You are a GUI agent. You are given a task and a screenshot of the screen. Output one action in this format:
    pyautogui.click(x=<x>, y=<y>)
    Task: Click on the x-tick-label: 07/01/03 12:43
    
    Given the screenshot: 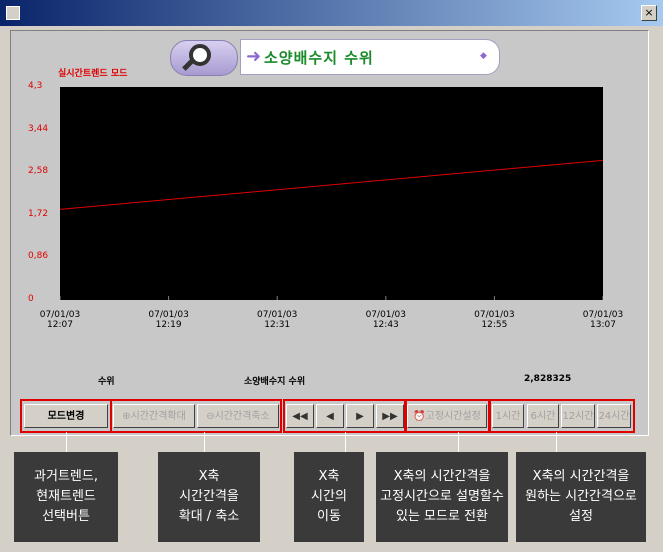 What is the action you would take?
    pyautogui.click(x=385, y=320)
    